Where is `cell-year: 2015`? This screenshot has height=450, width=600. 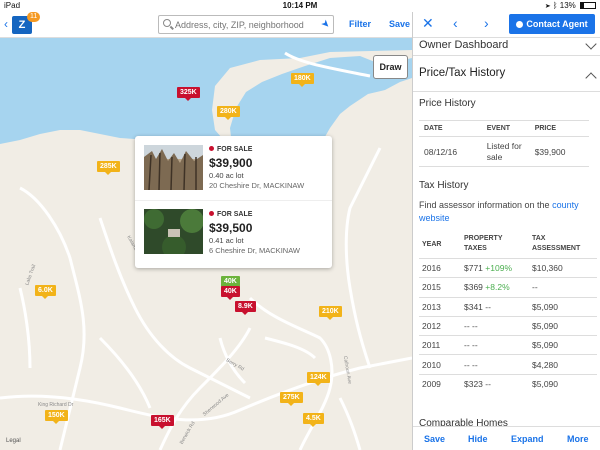
cell-year: 2015 is located at coordinates (440, 287).